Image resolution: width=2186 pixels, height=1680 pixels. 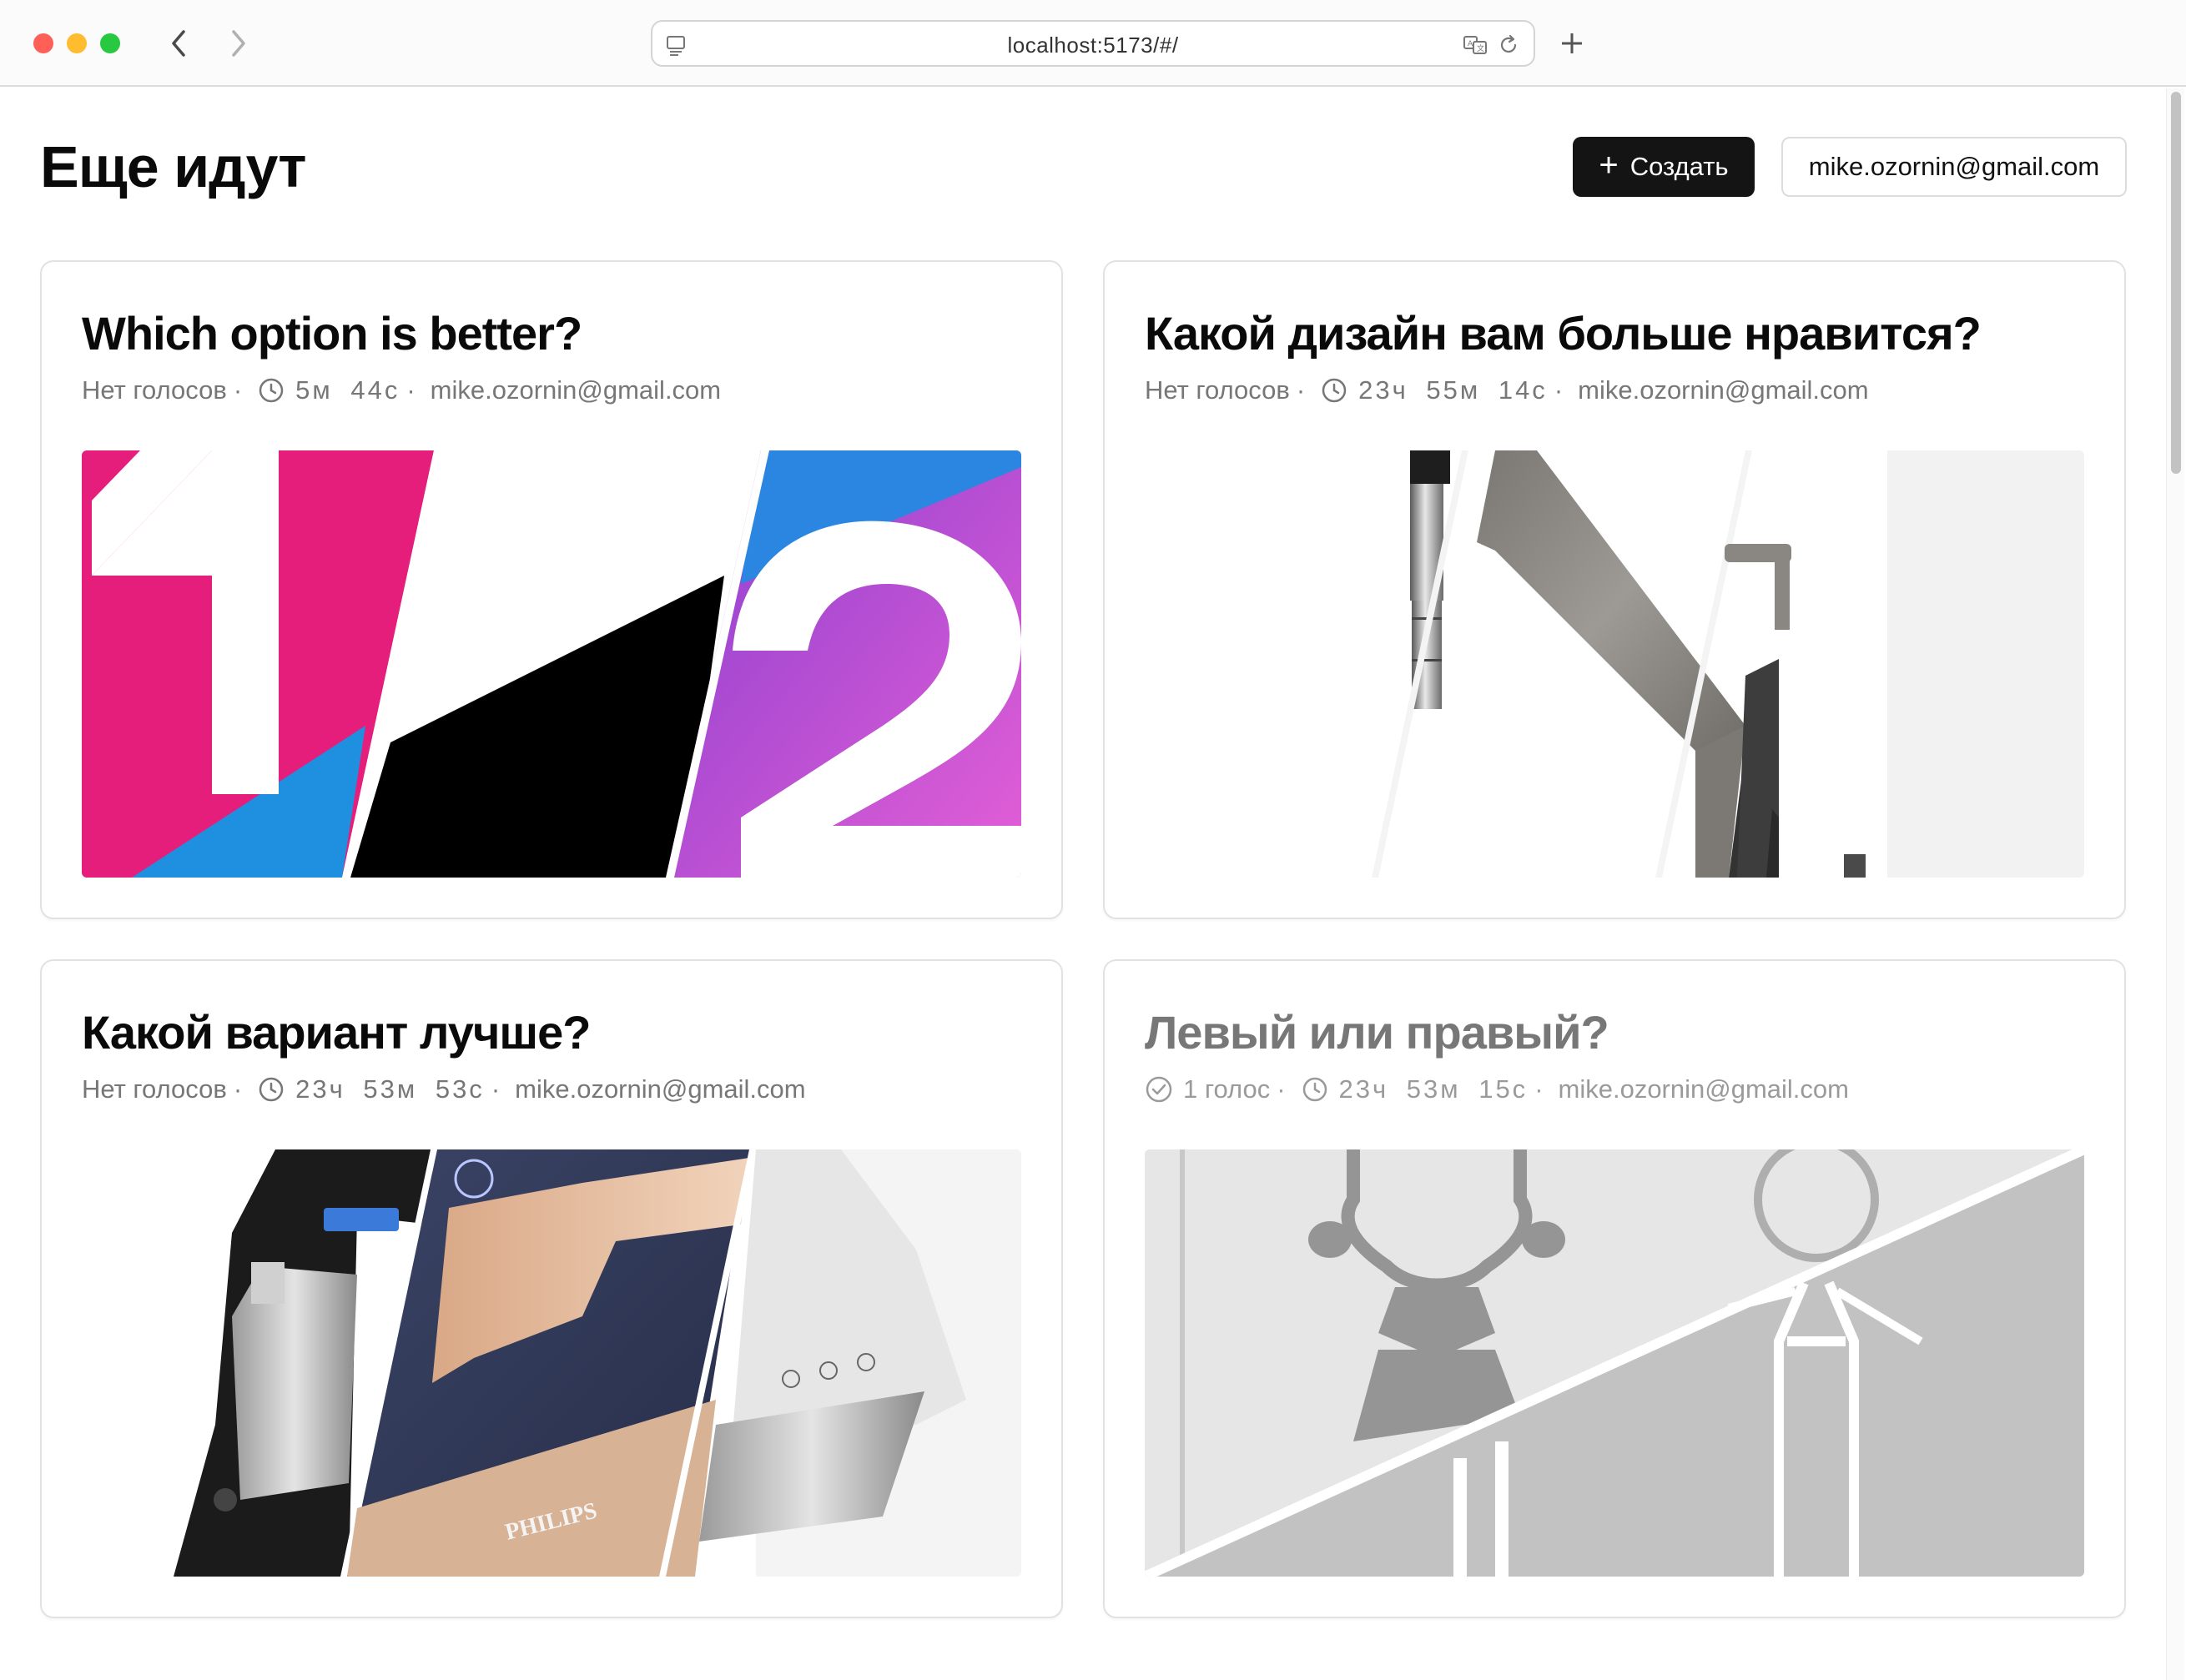 I want to click on plus-icon: +, so click(x=1609, y=165).